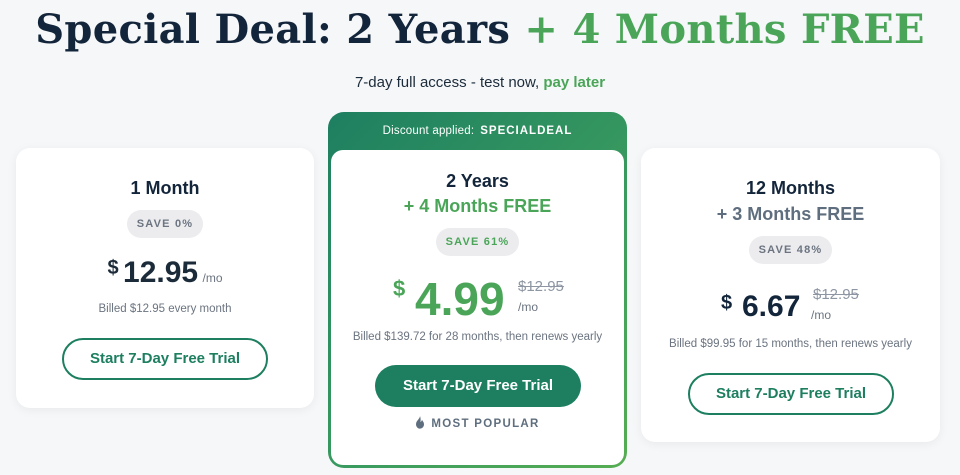  Describe the element at coordinates (477, 206) in the screenshot. I see `plan-subtitle: + 4 Months FREE` at that location.